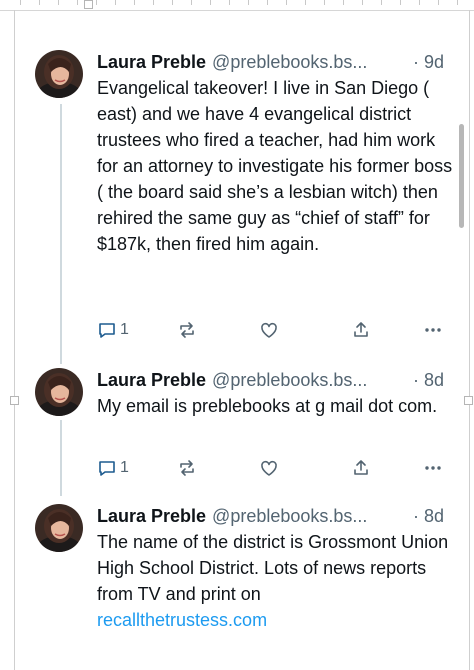 Image resolution: width=474 pixels, height=670 pixels. I want to click on resize-handle-left, so click(14, 400).